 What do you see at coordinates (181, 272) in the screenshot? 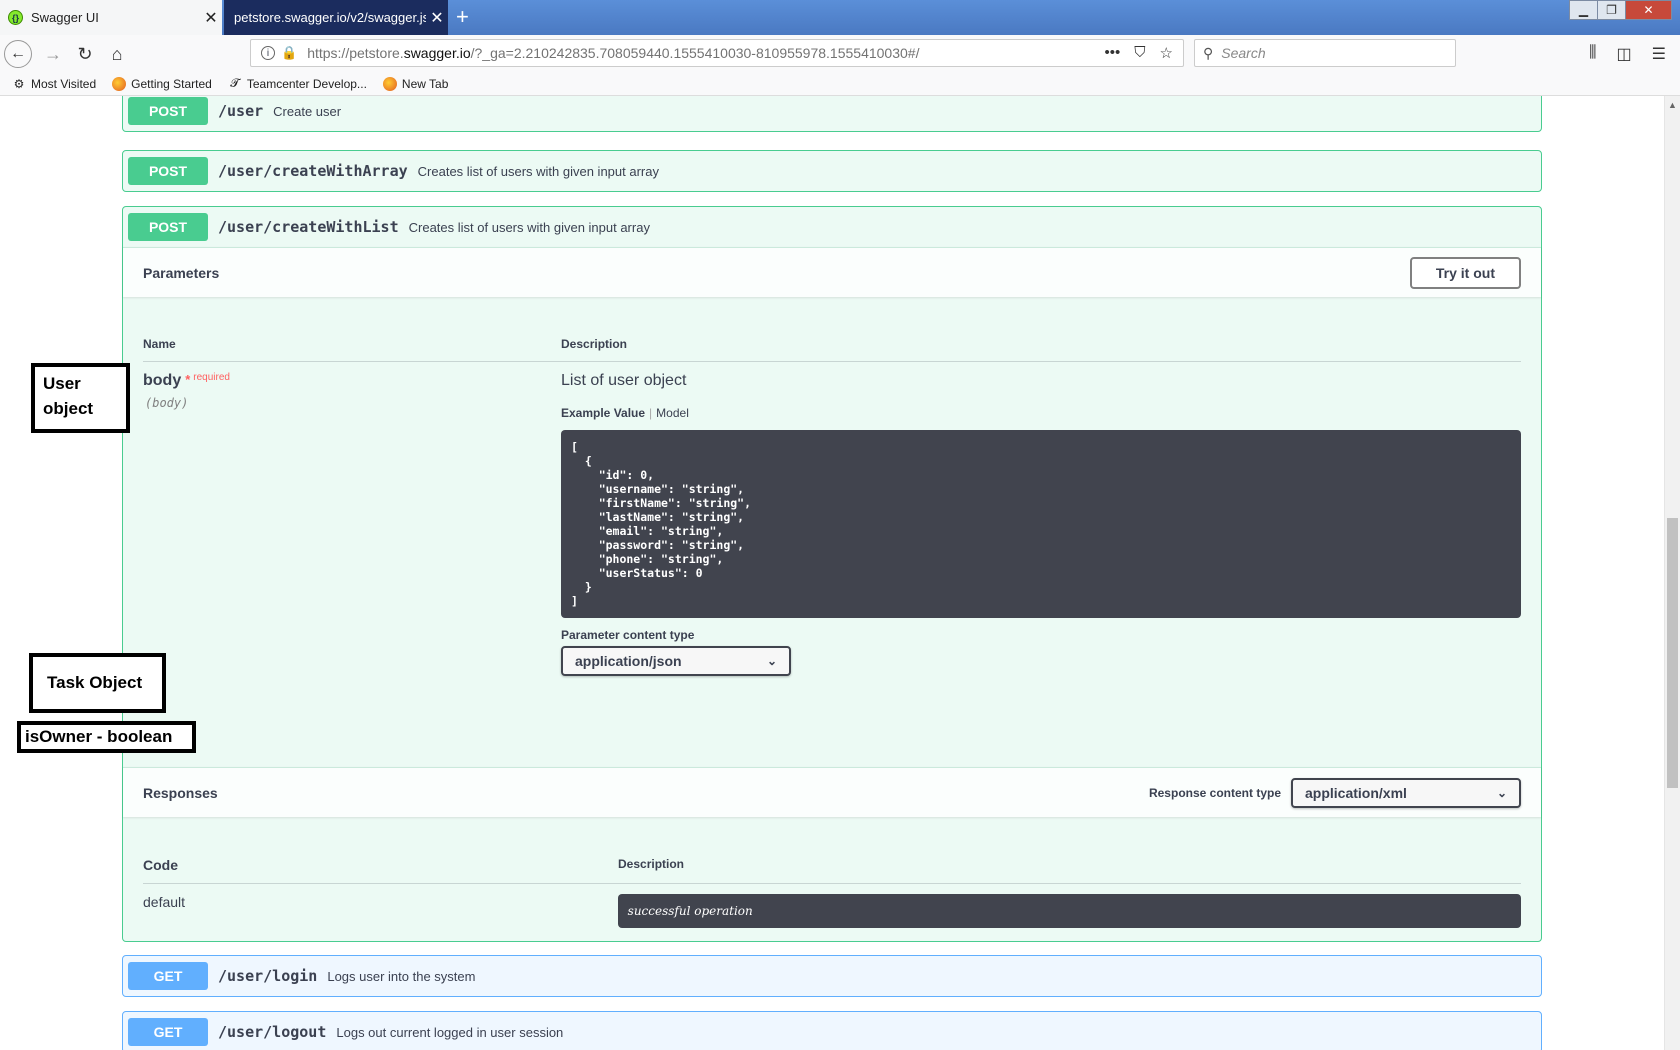
I see `parameters-title: Parameters` at bounding box center [181, 272].